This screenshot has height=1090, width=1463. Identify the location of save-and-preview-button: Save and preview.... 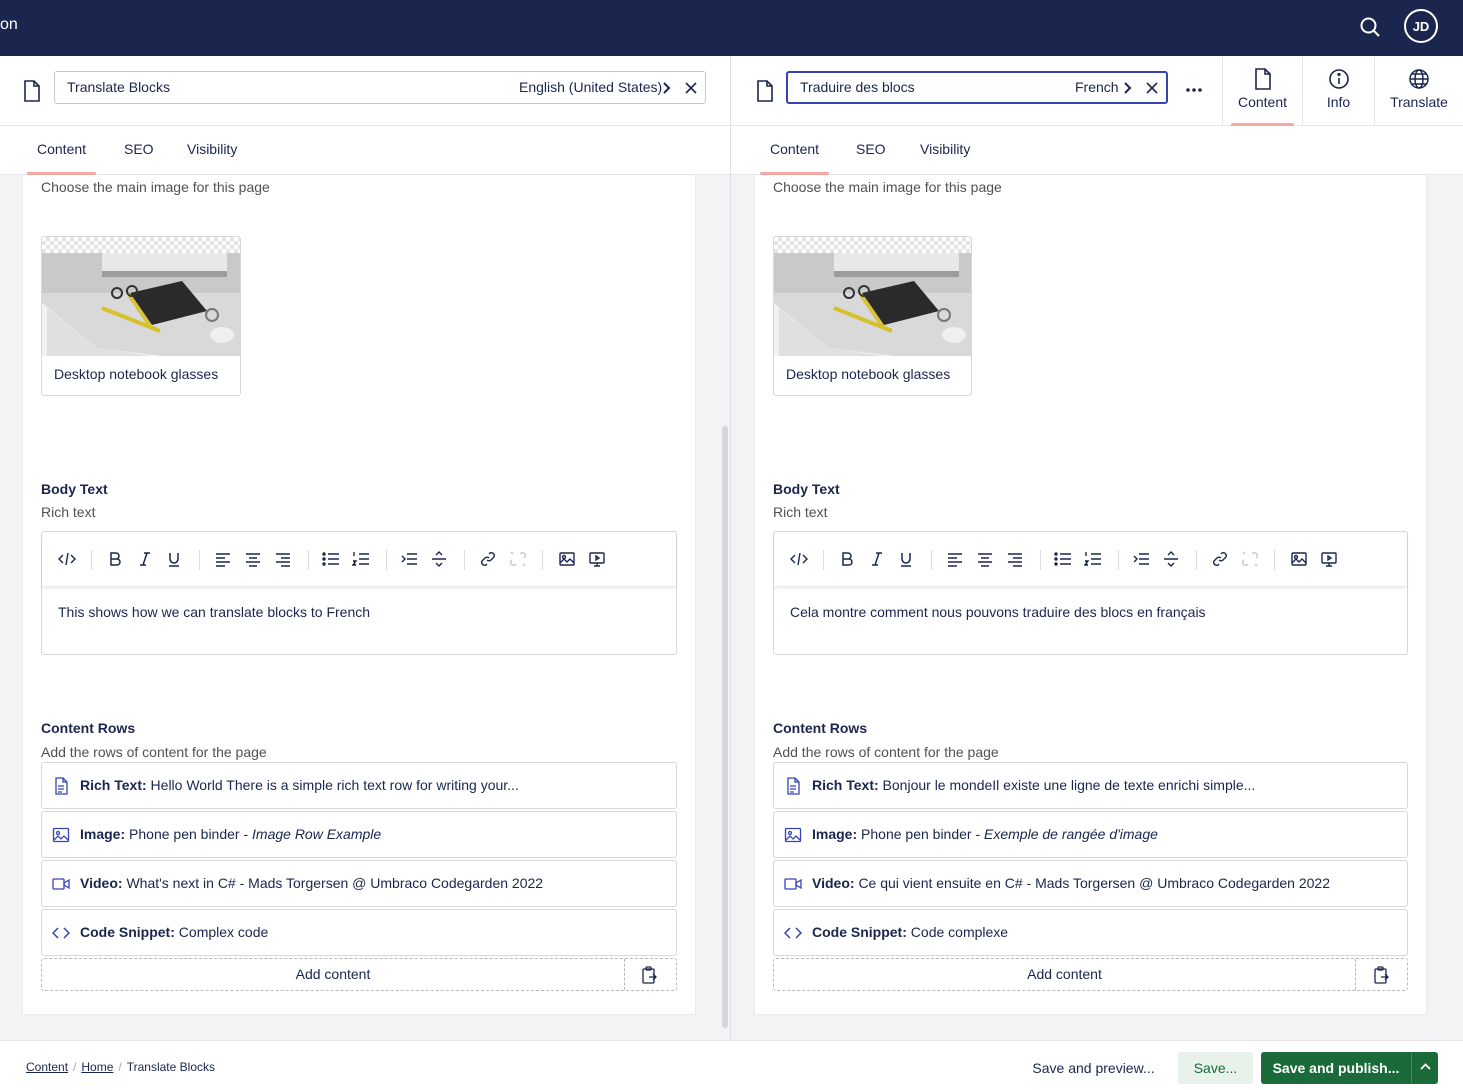
(1093, 1068).